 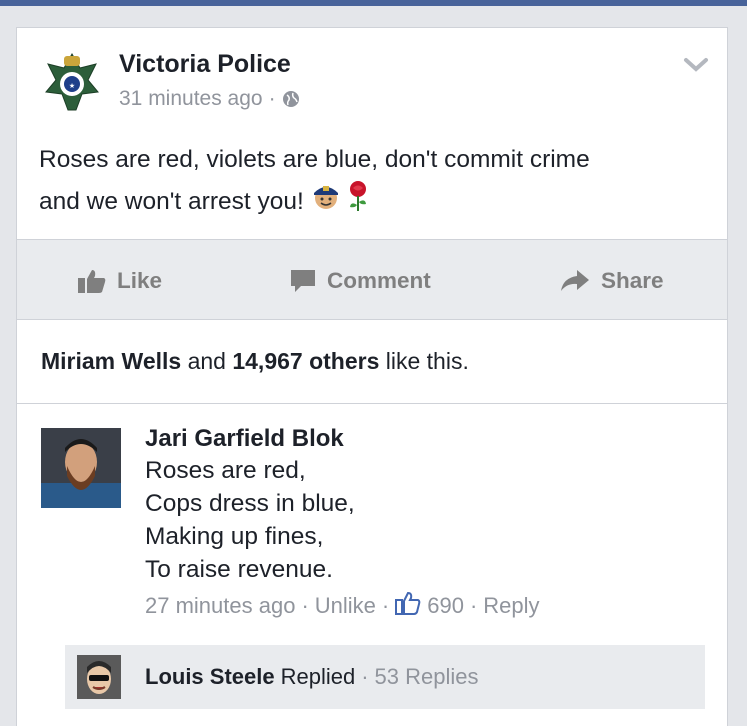 What do you see at coordinates (171, 201) in the screenshot?
I see `post-text-line: and we won't arrest you!` at bounding box center [171, 201].